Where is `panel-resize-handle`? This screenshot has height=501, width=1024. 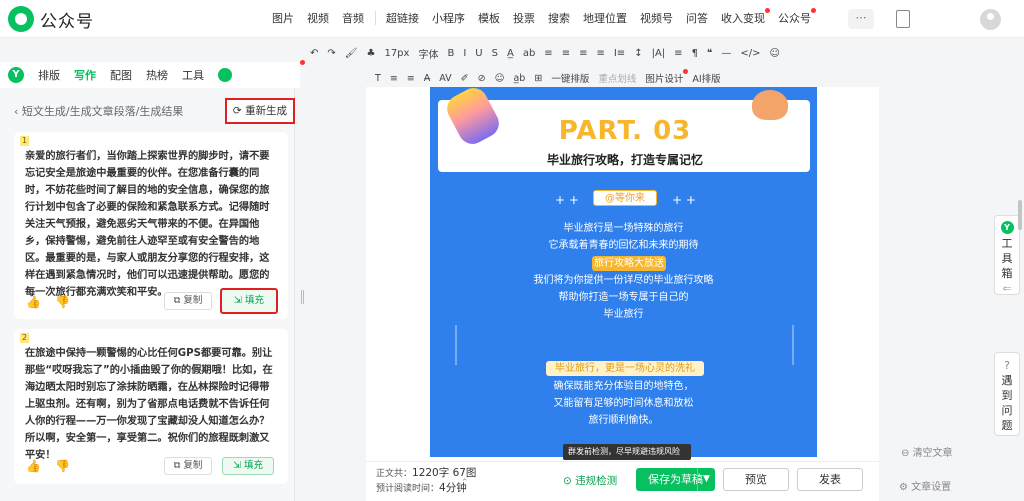
panel-resize-handle is located at coordinates (302, 297).